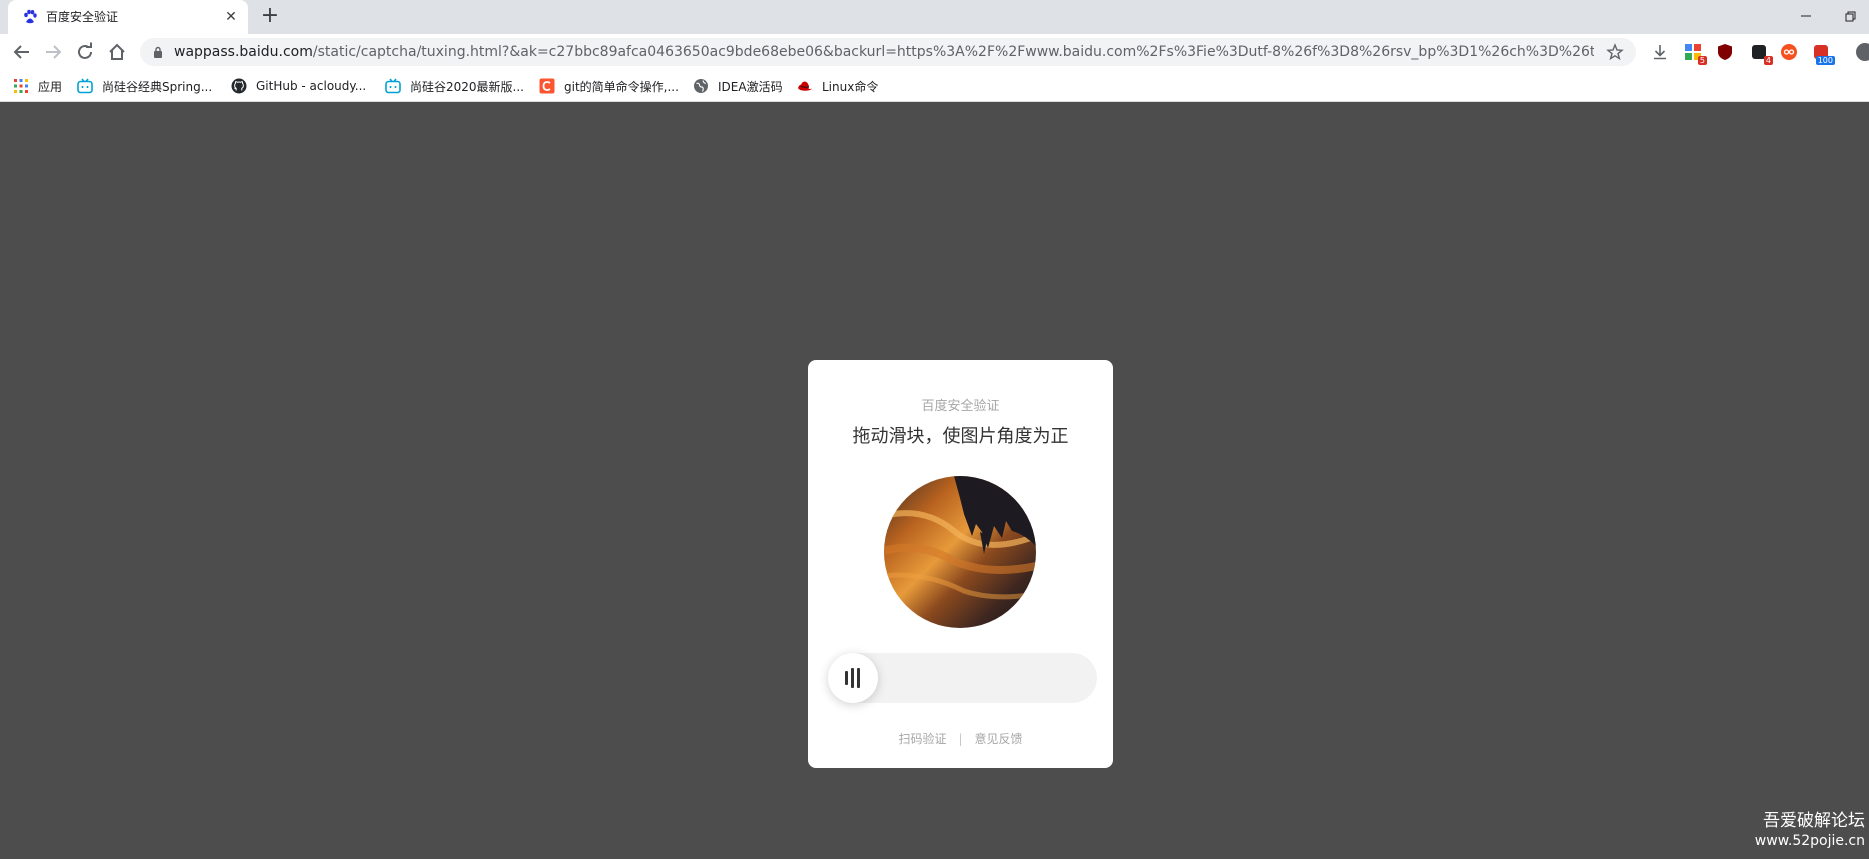  Describe the element at coordinates (934, 17) in the screenshot. I see `tab-strip: 百度安全验证 ✕ +` at that location.